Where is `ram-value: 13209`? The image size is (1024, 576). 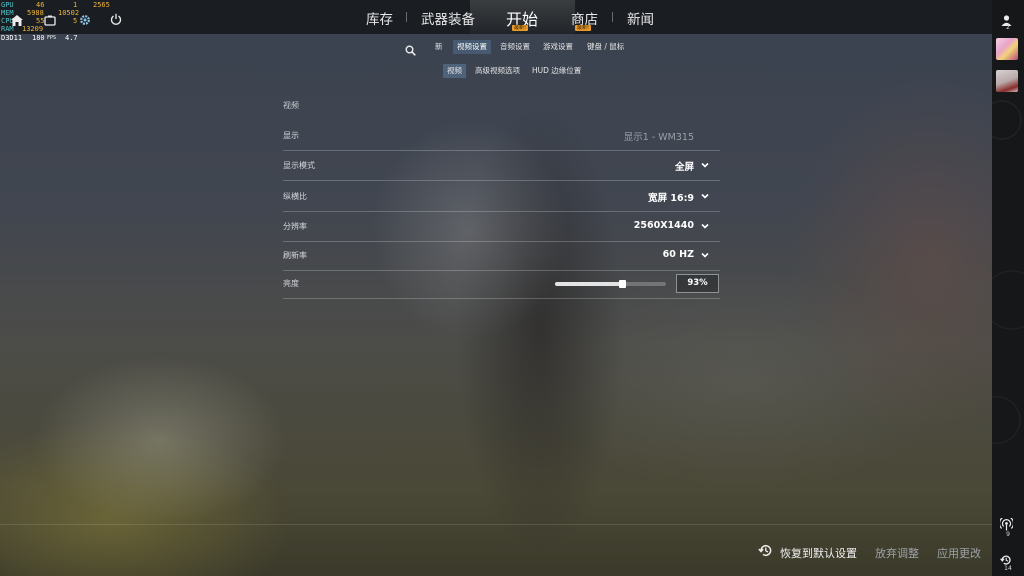
ram-value: 13209 is located at coordinates (33, 29).